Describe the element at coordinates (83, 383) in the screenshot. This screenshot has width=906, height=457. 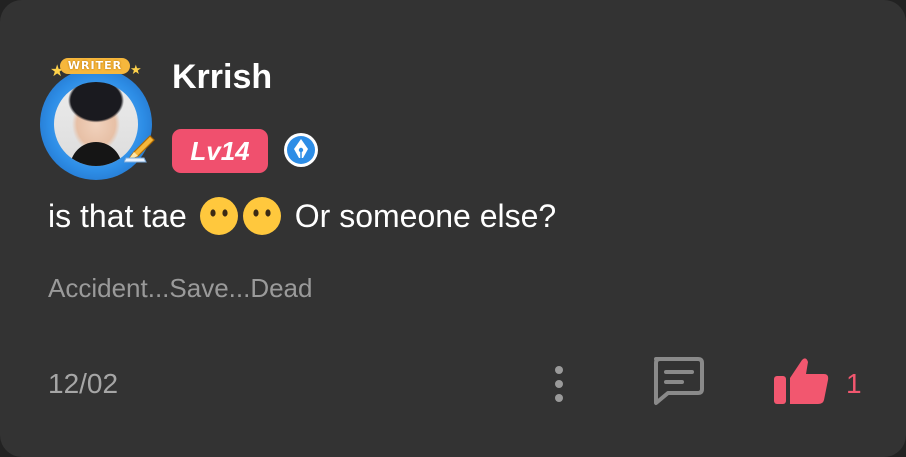
I see `comment-date: 12/02` at that location.